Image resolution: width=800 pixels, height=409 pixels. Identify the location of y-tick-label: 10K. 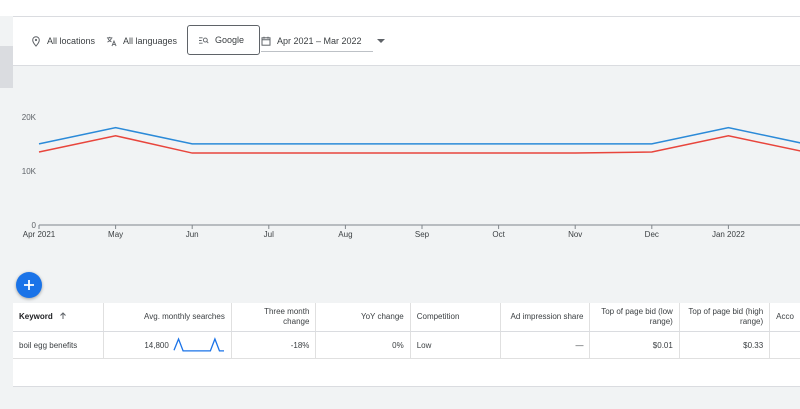
(29, 171).